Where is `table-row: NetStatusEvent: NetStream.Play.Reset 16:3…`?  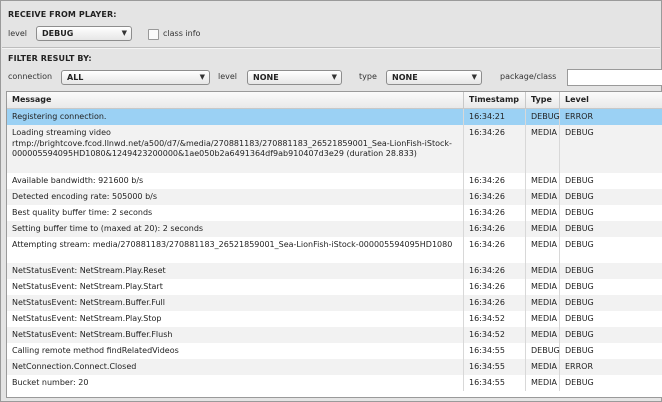 table-row: NetStatusEvent: NetStream.Play.Reset 16:3… is located at coordinates (334, 271).